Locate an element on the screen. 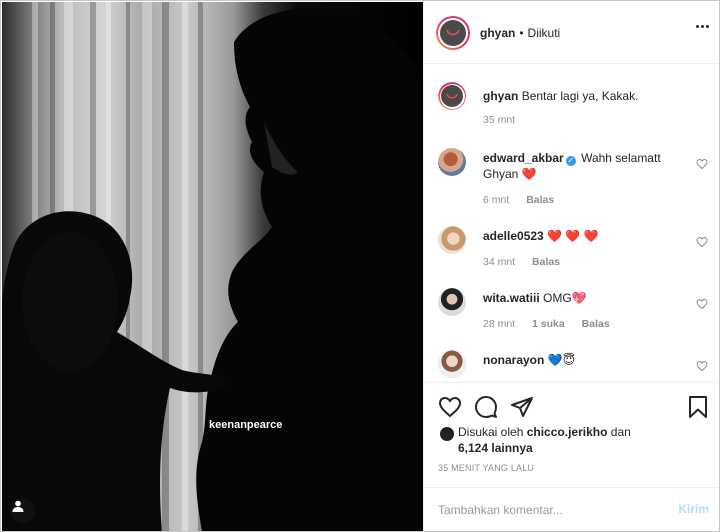 This screenshot has width=720, height=532. likes-count: 6,124 lainnya is located at coordinates (495, 448).